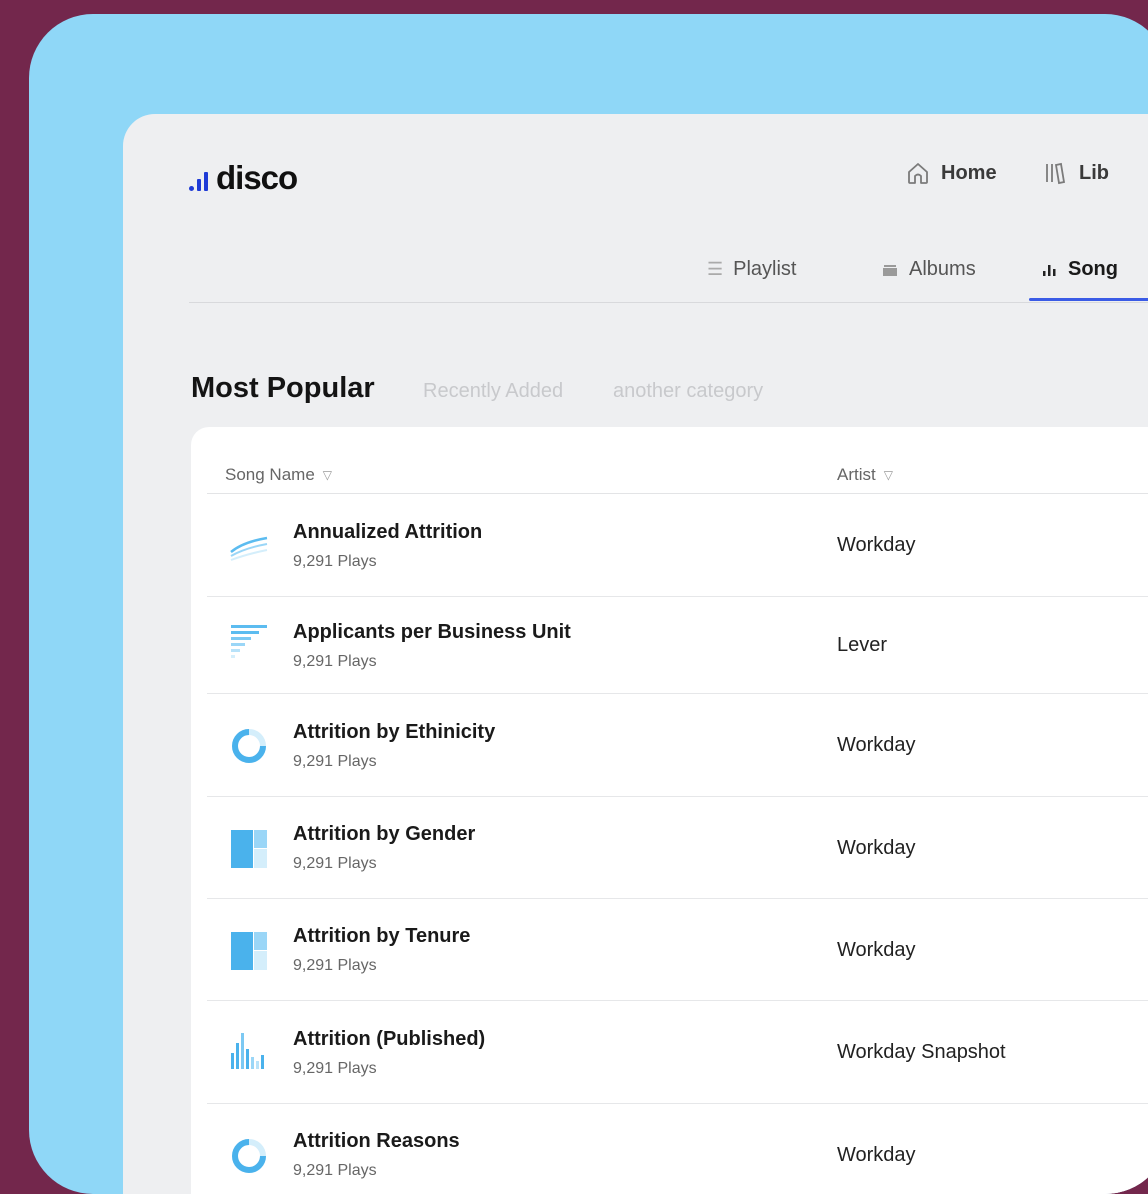  Describe the element at coordinates (376, 1141) in the screenshot. I see `song-title: Attrition Reasons` at that location.